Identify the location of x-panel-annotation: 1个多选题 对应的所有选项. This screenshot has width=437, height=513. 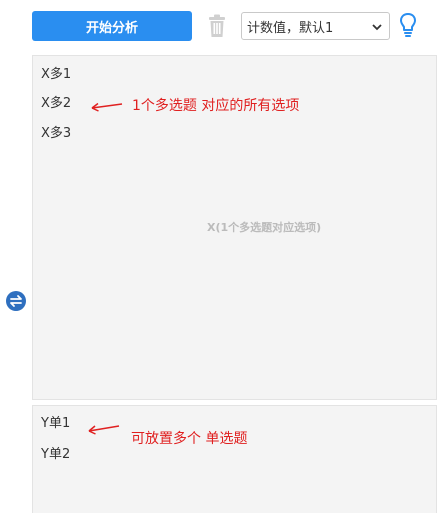
(216, 106).